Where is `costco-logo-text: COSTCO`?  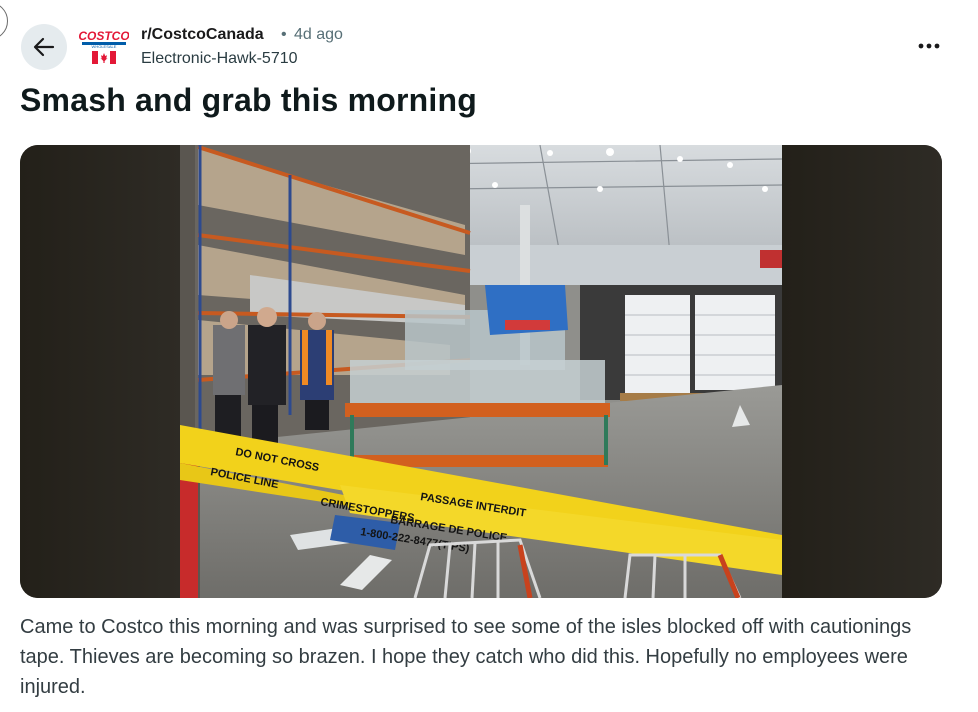
costco-logo-text: COSTCO is located at coordinates (104, 36).